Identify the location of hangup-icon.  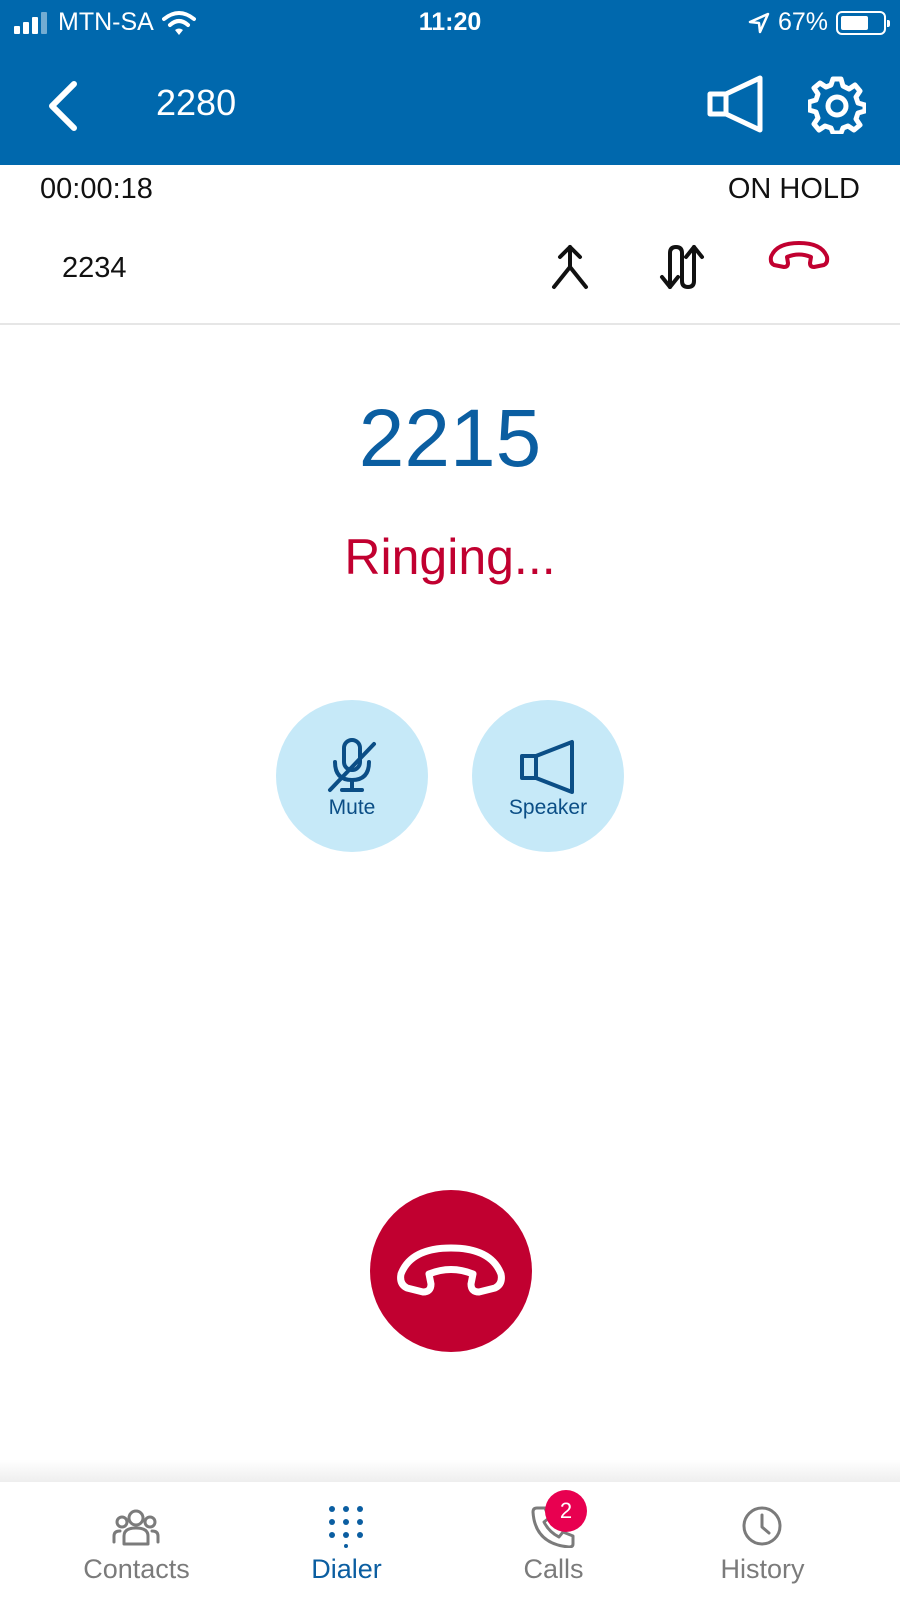
(451, 1270).